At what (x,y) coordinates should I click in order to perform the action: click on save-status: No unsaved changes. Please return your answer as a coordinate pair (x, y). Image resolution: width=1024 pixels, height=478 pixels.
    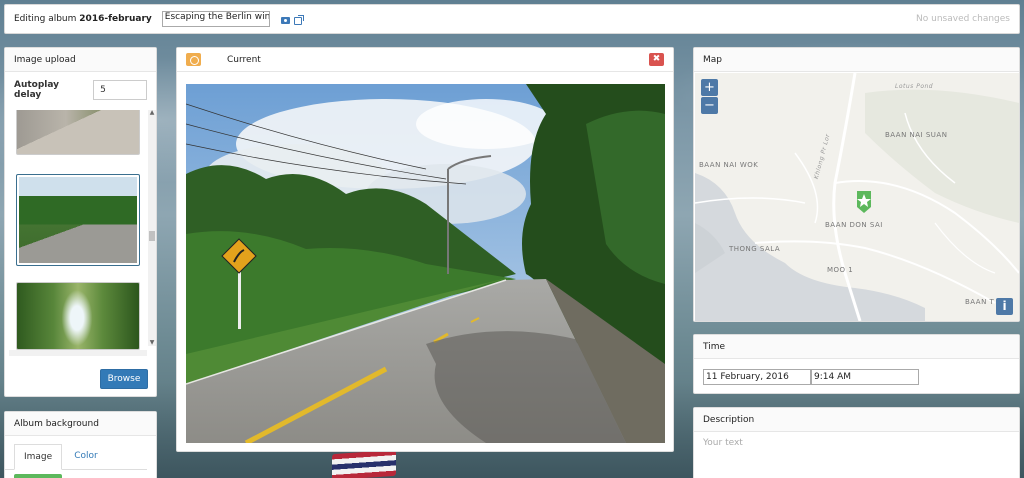
    Looking at the image, I should click on (963, 19).